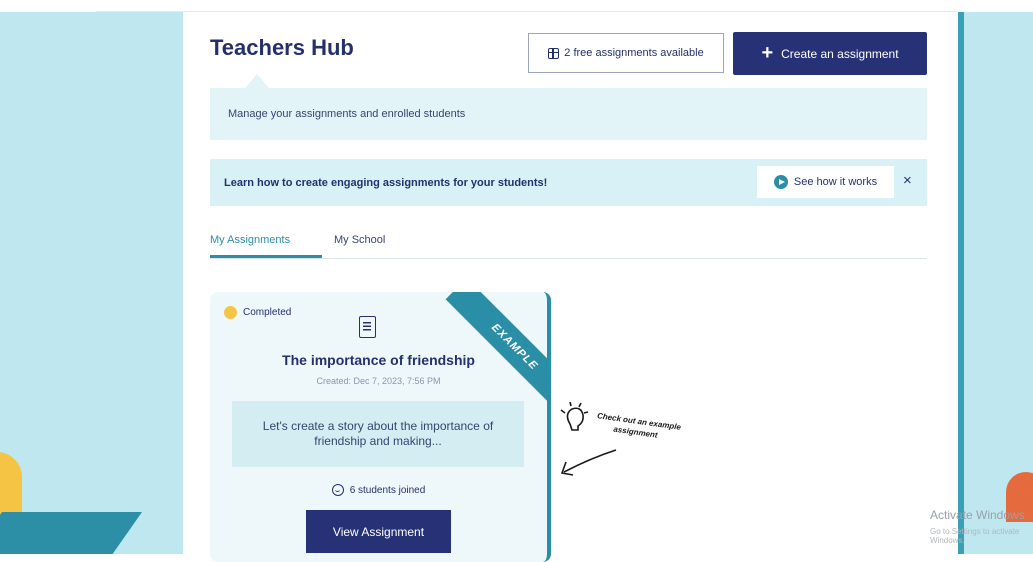  Describe the element at coordinates (267, 312) in the screenshot. I see `status-label: Completed` at that location.